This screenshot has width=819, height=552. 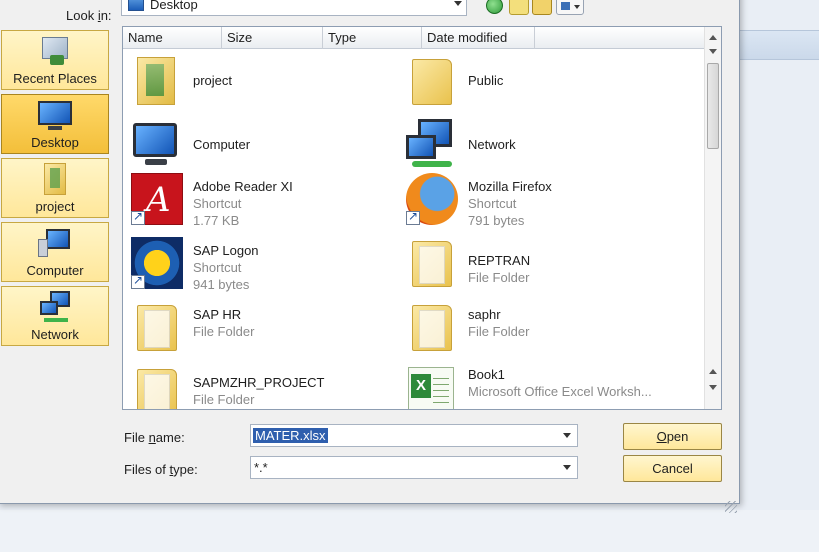 I want to click on adobe-reader-icon, so click(x=157, y=199).